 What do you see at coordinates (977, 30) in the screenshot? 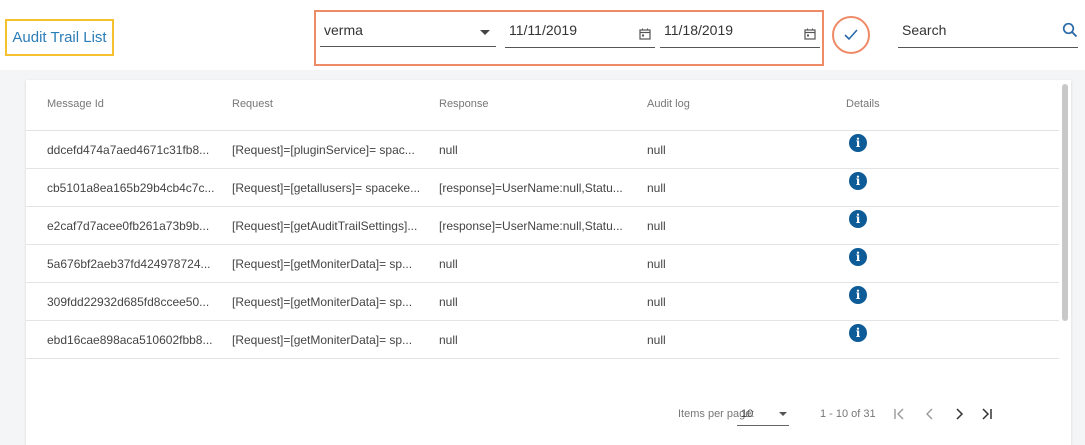
I see `search-input` at bounding box center [977, 30].